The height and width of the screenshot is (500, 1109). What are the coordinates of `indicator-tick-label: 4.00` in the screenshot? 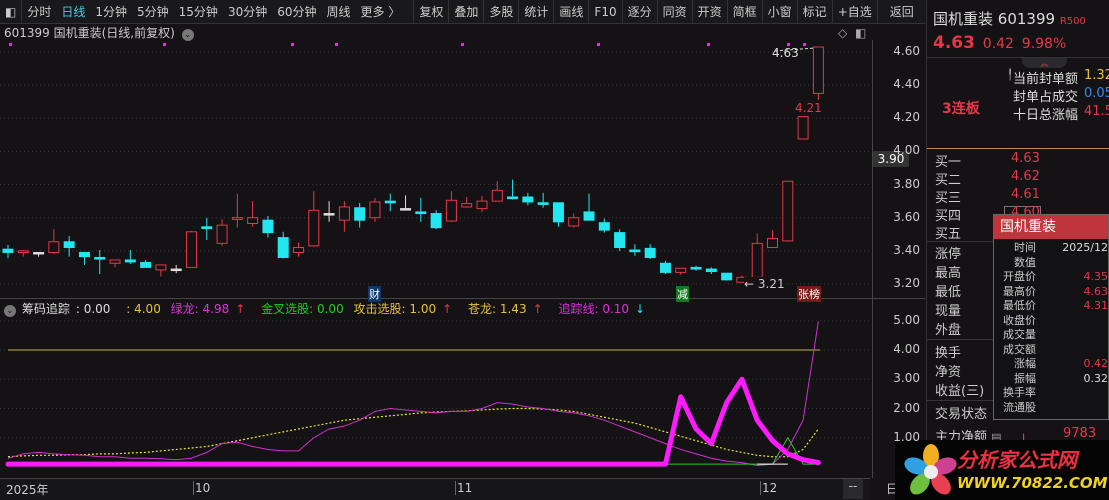 It's located at (906, 349).